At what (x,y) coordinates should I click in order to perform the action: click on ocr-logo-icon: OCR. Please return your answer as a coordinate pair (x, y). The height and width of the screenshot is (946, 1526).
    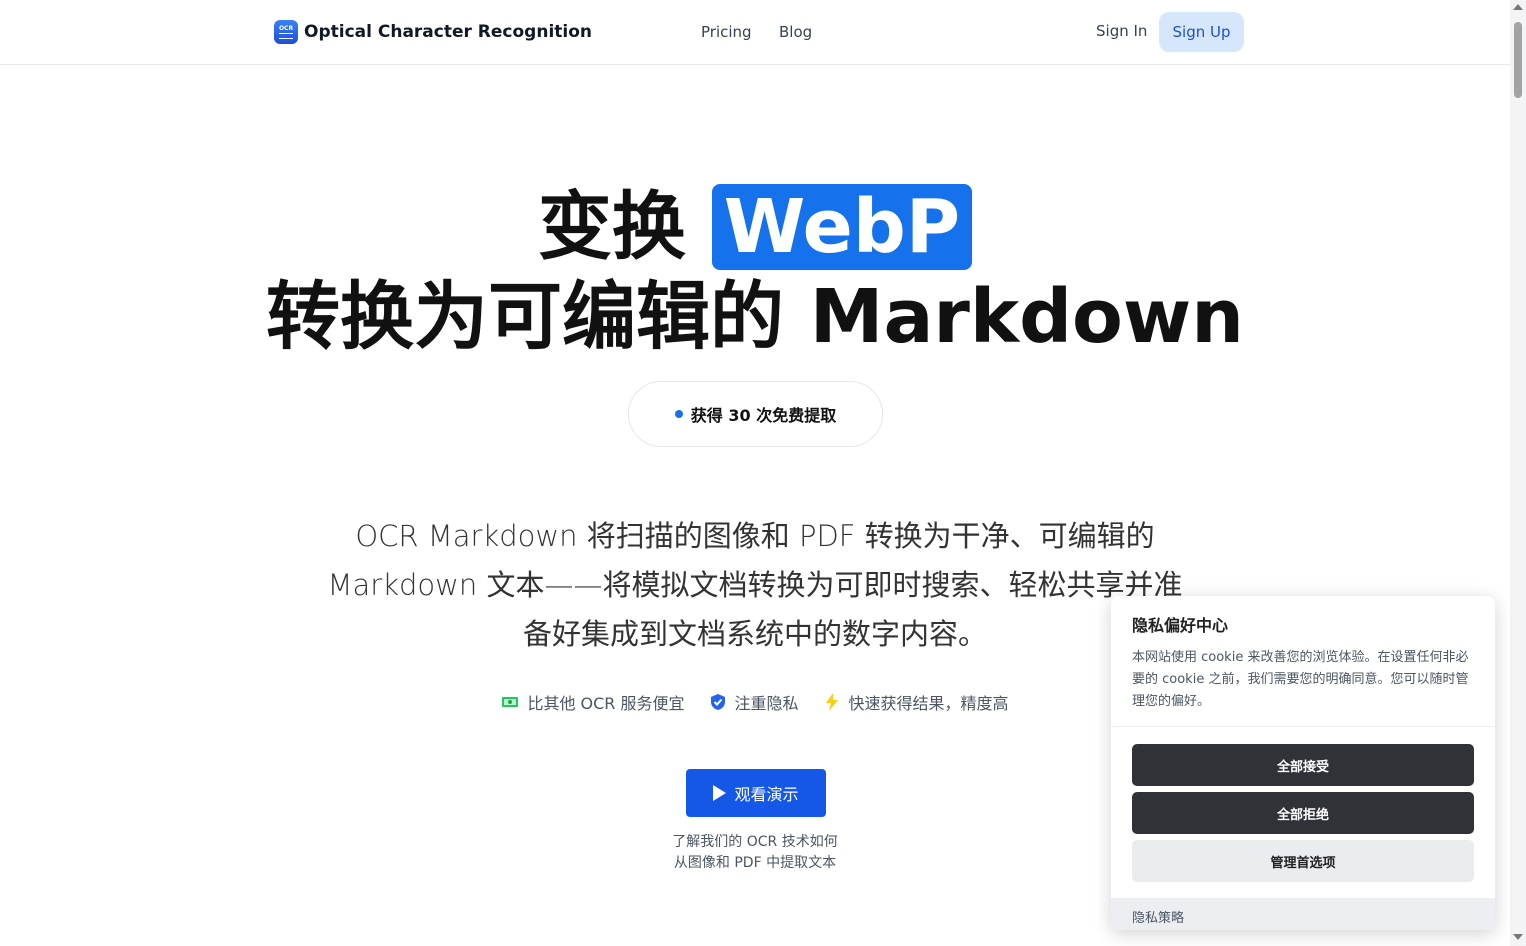
    Looking at the image, I should click on (286, 32).